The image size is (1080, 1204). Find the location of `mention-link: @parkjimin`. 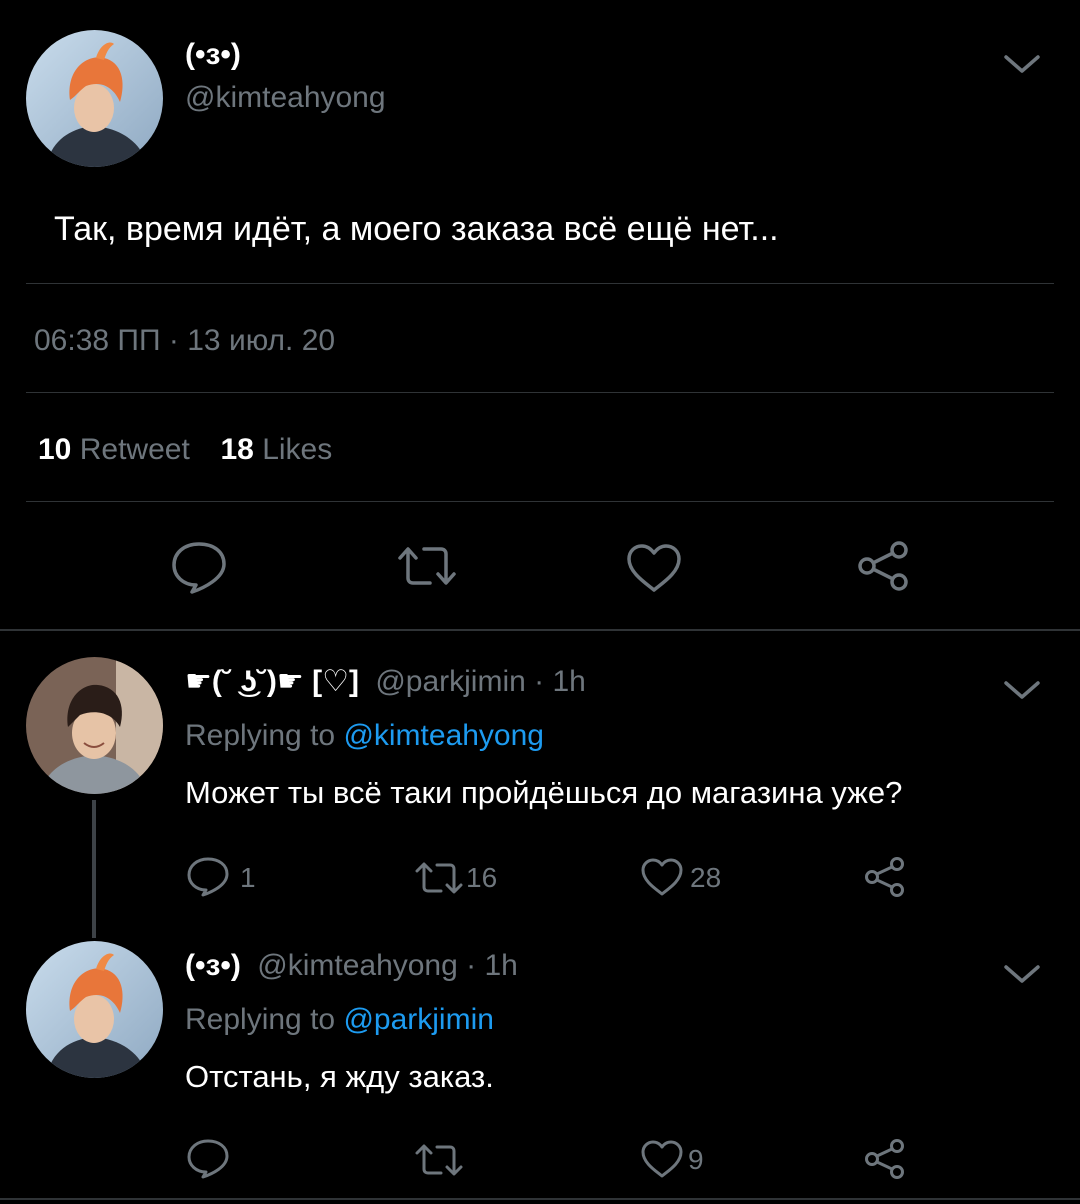

mention-link: @parkjimin is located at coordinates (418, 1019).